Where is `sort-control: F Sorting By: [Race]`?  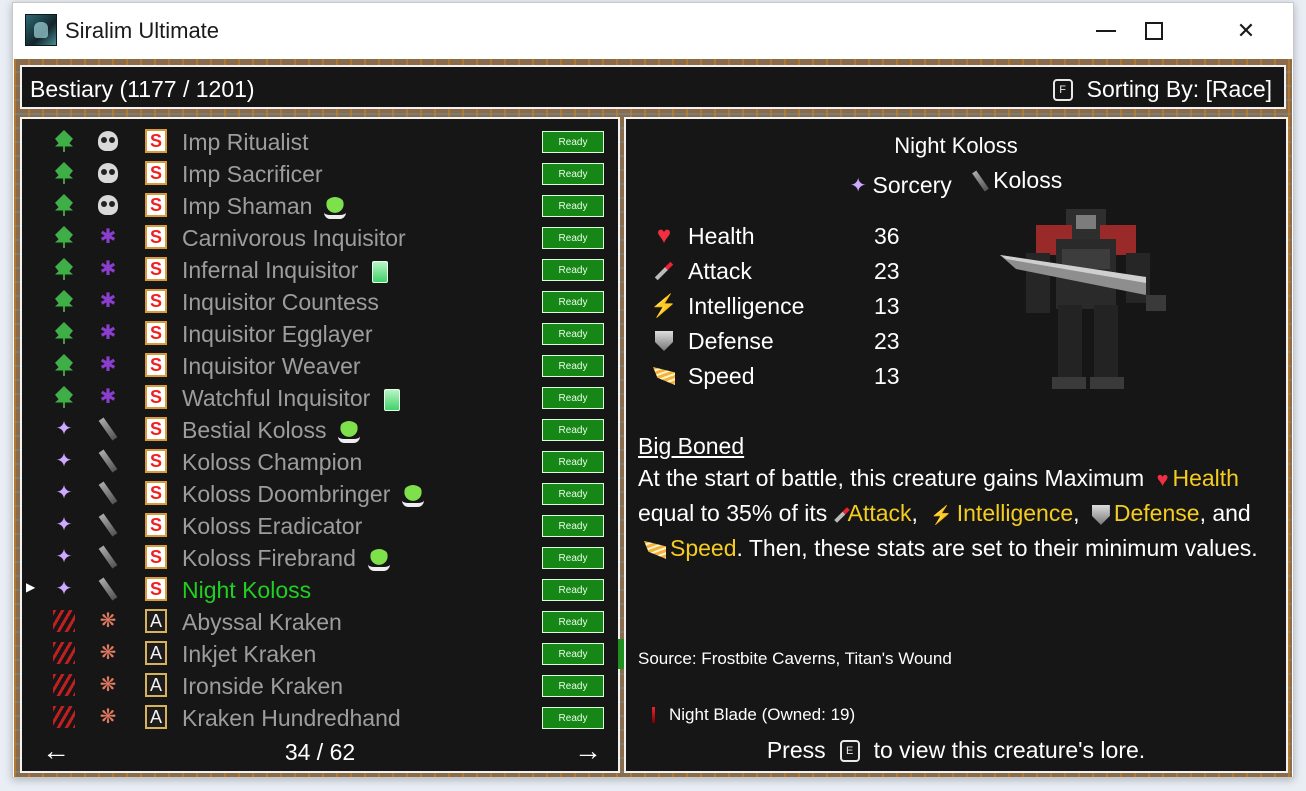
sort-control: F Sorting By: [Race] is located at coordinates (1162, 89).